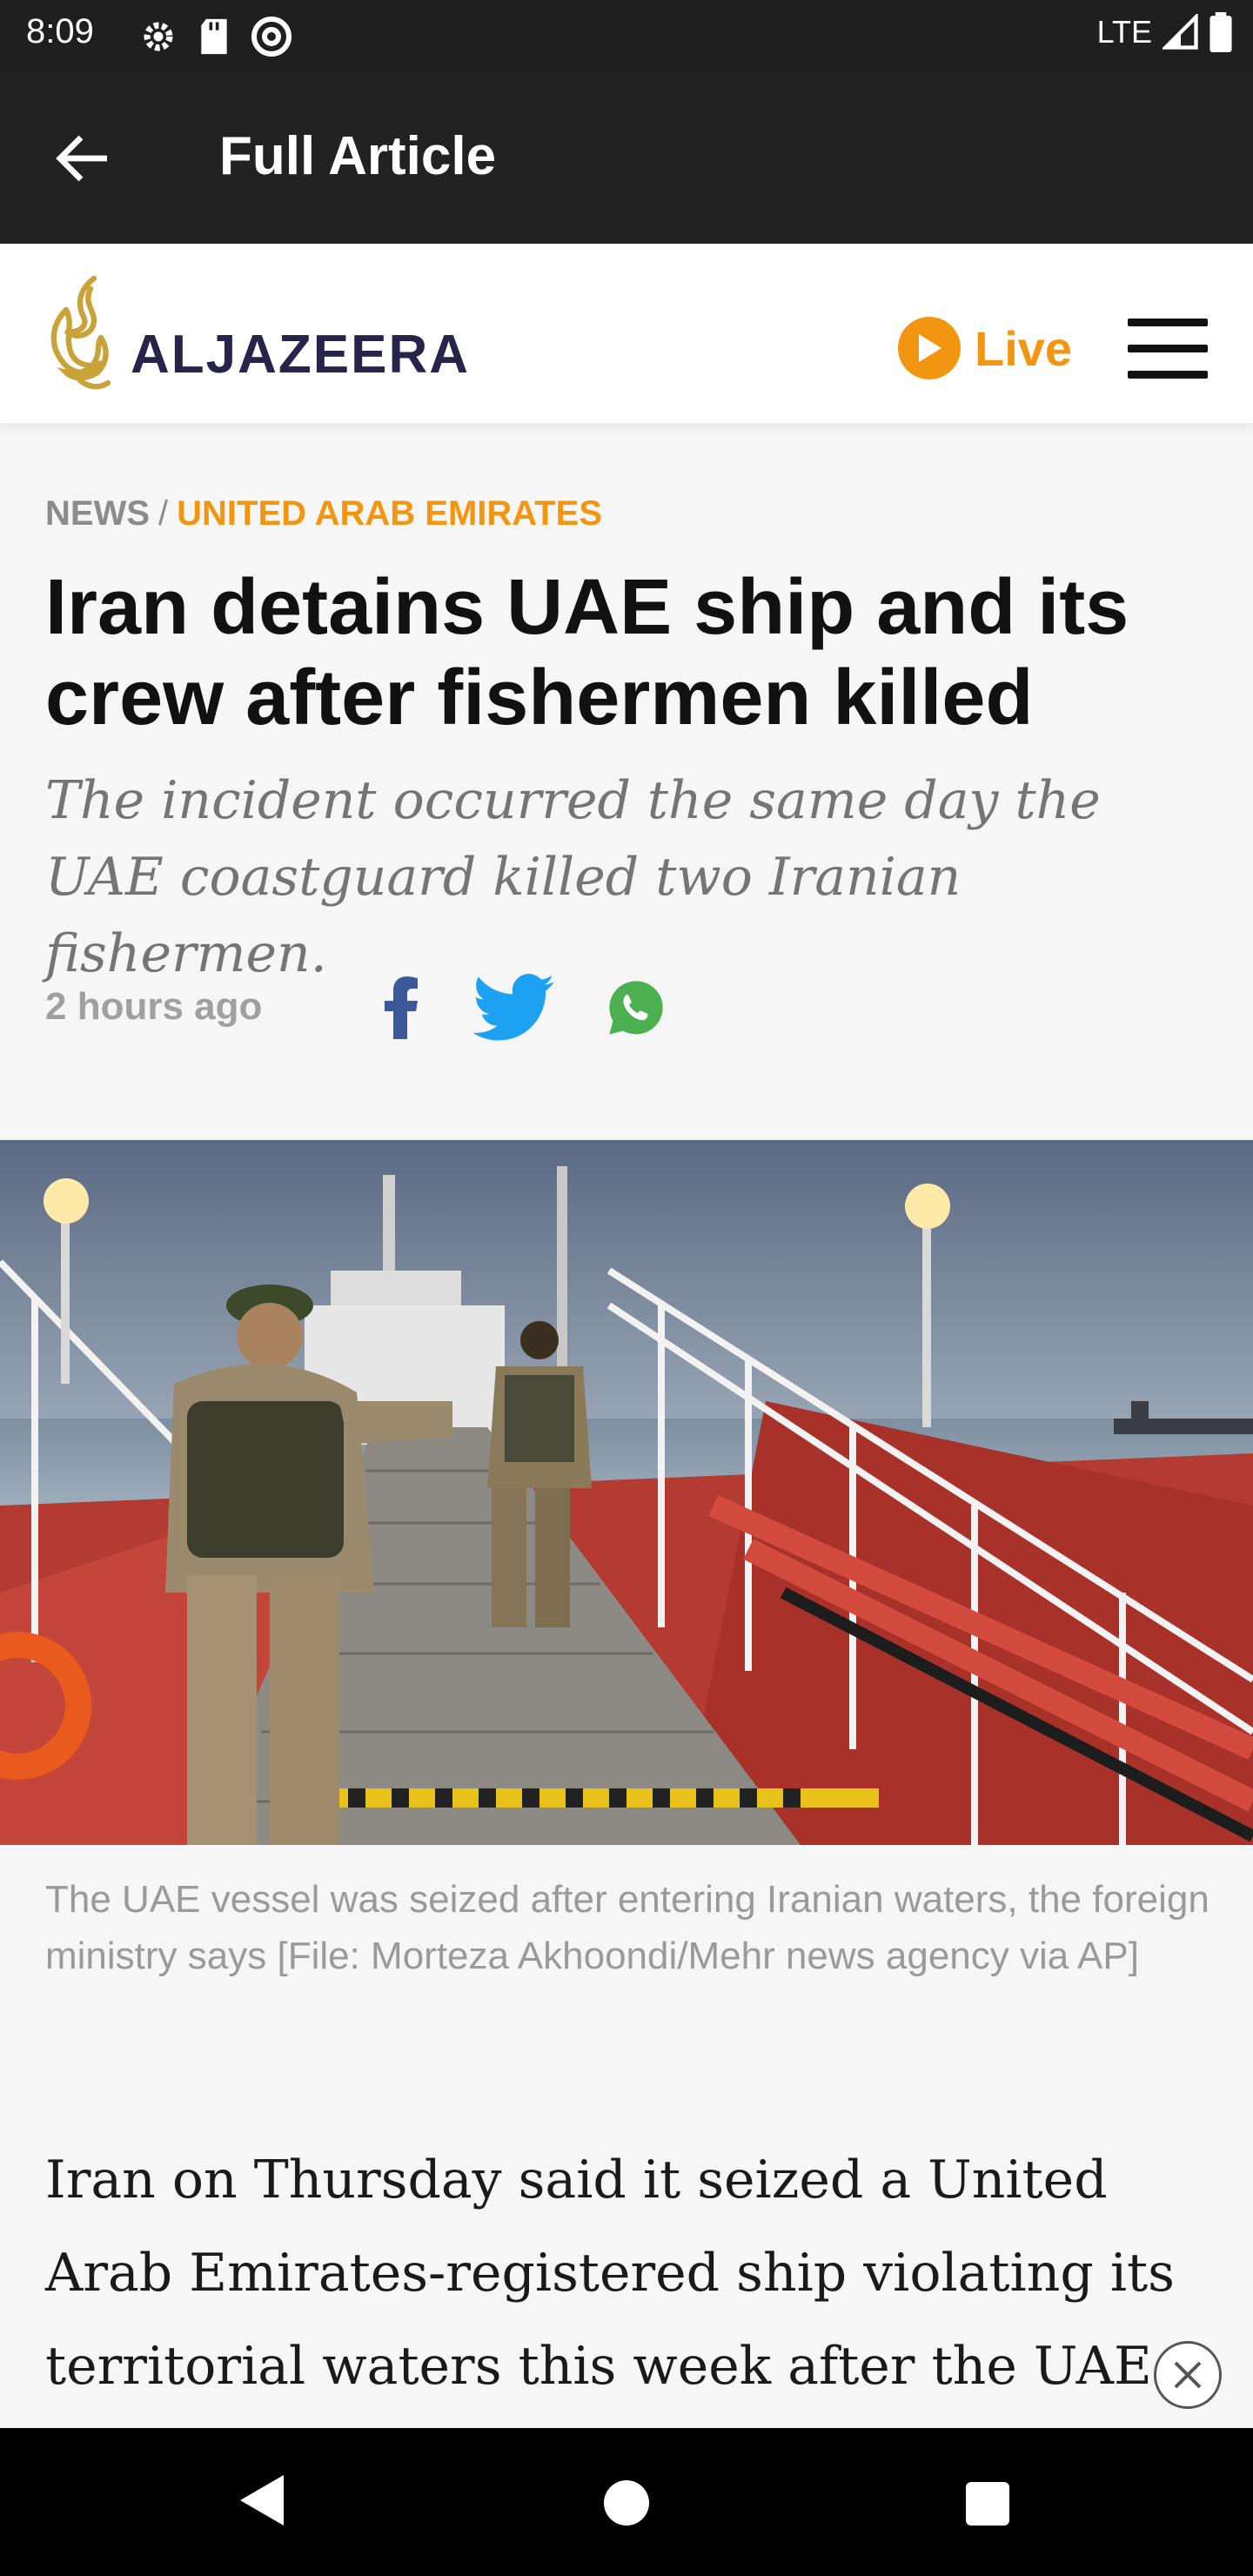  Describe the element at coordinates (154, 1006) in the screenshot. I see `article-timestamp: 2 hours ago` at that location.